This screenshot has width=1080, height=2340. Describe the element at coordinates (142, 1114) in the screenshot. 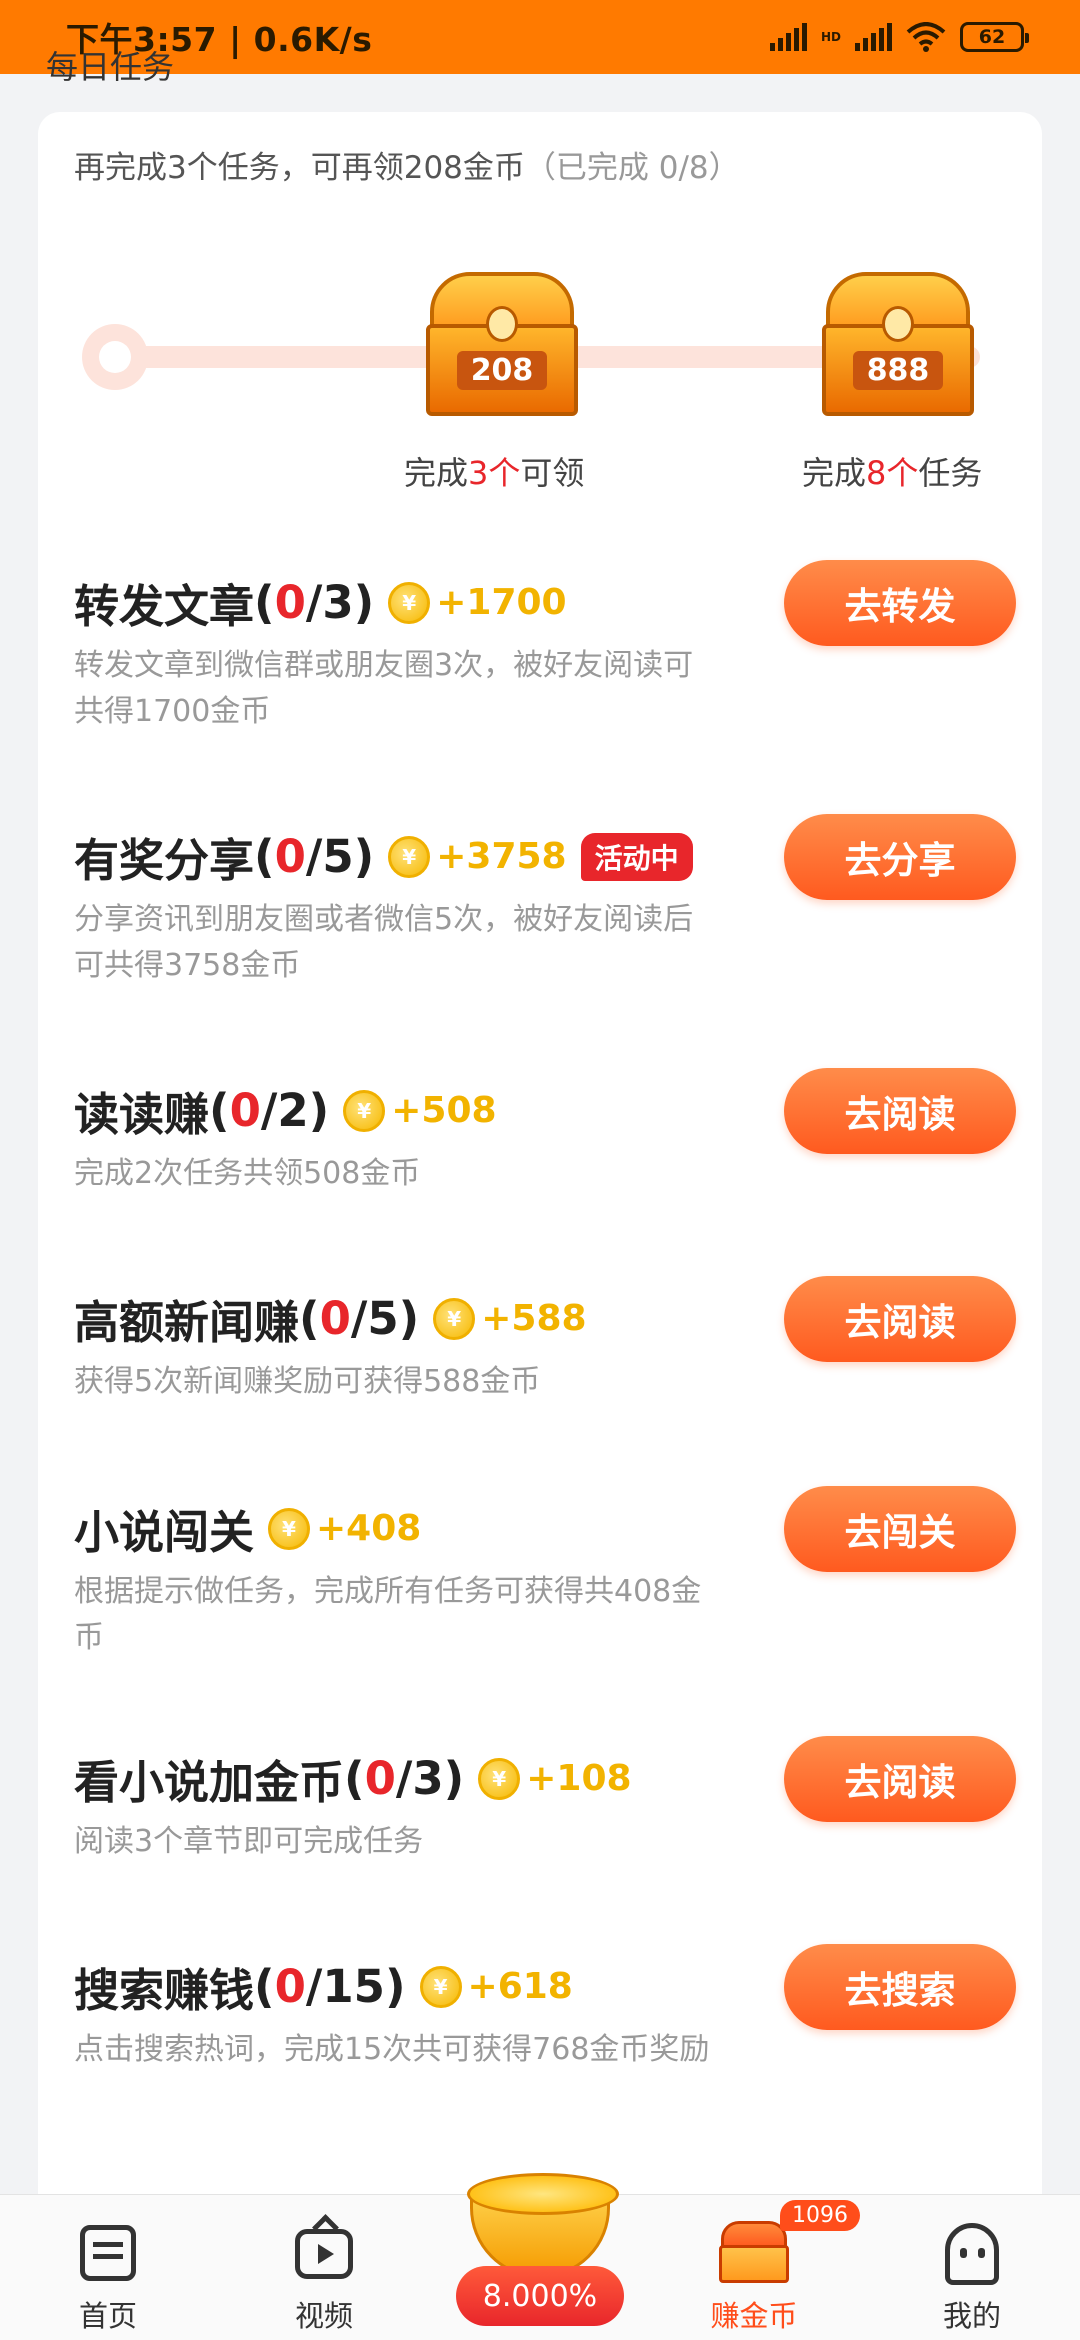

I see `task-name: 读读赚` at that location.